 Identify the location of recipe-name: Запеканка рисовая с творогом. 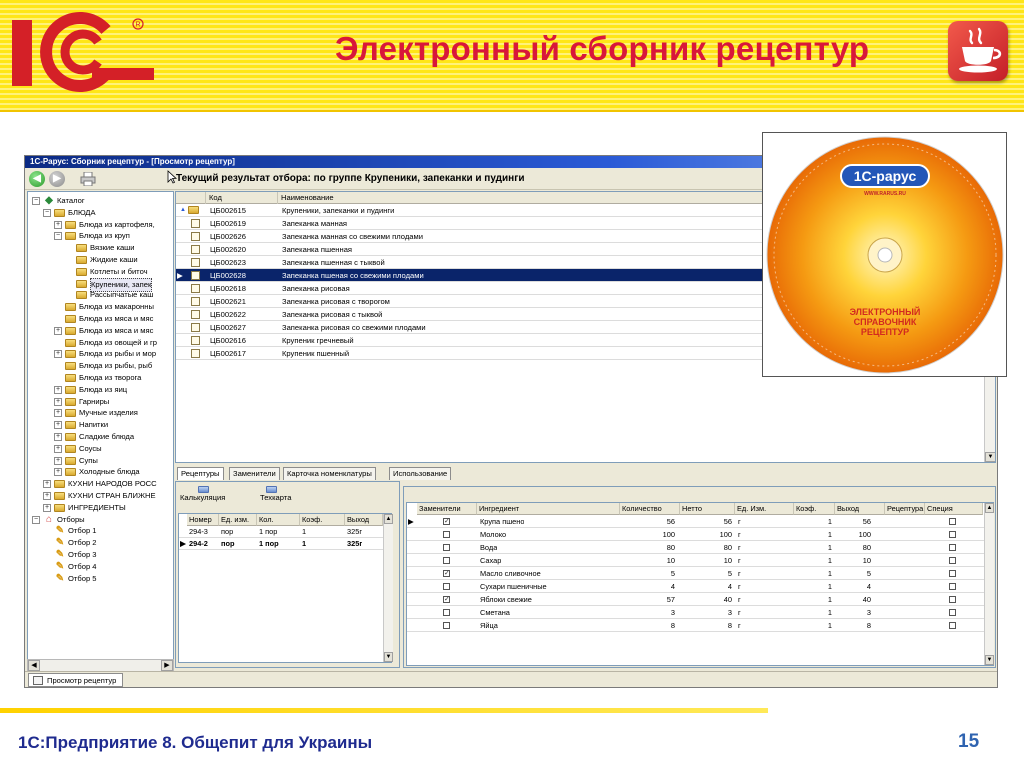
(336, 301).